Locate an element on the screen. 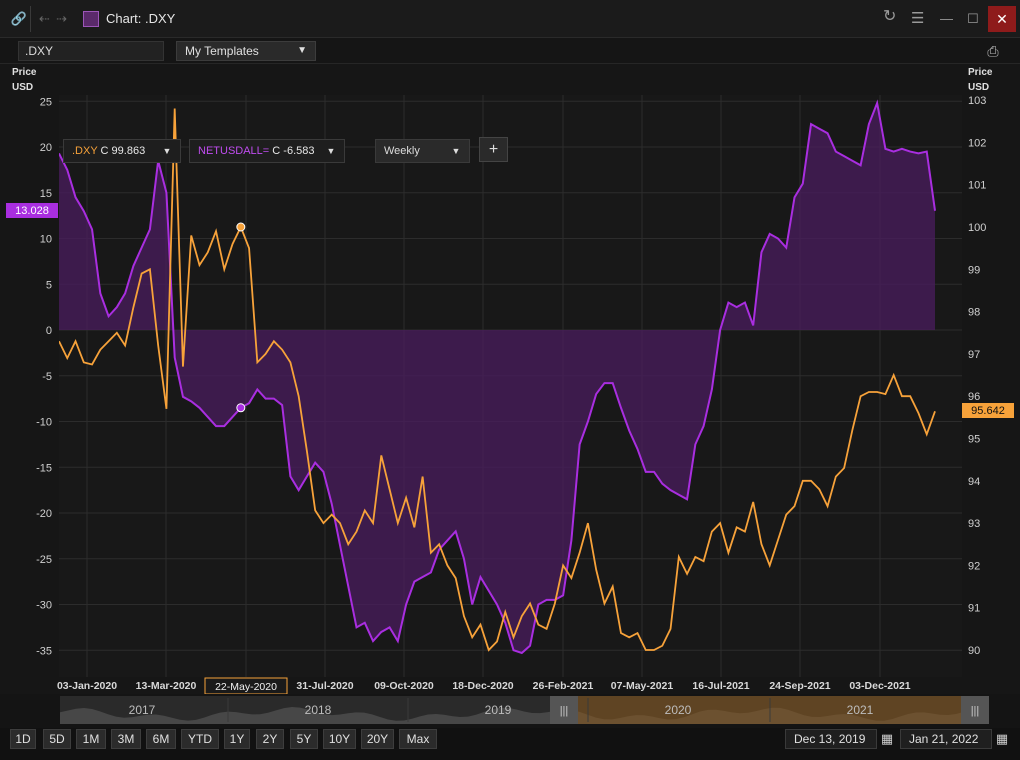  range-button-1d: 1D is located at coordinates (23, 739).